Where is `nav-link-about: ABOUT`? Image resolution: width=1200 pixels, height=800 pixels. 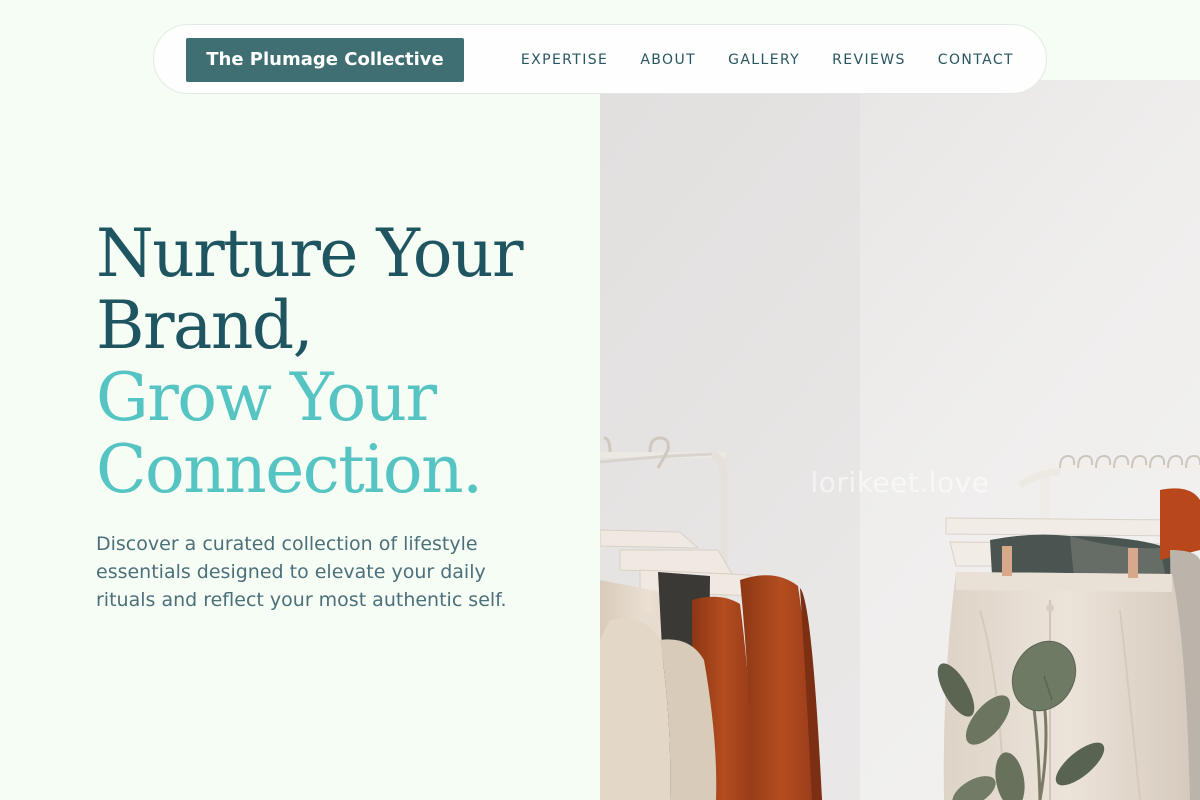
nav-link-about: ABOUT is located at coordinates (668, 60).